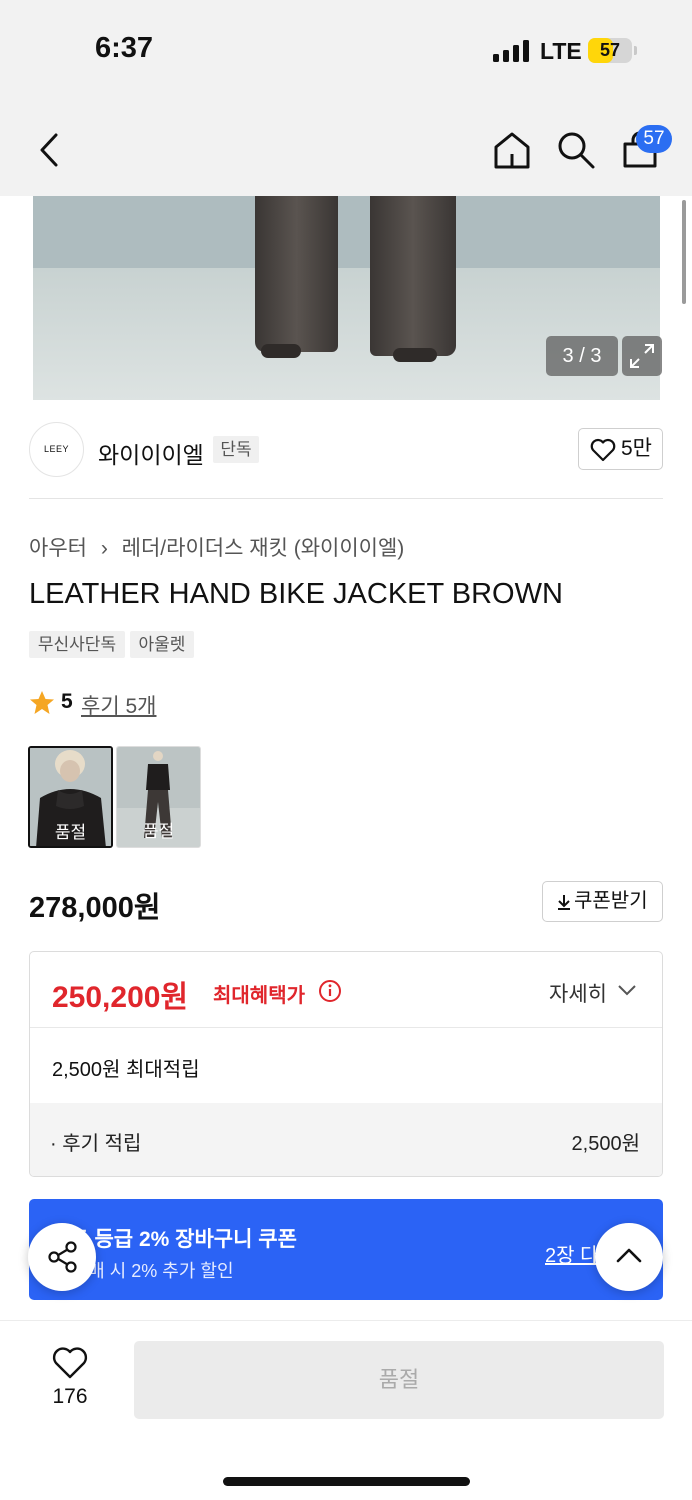  Describe the element at coordinates (564, 902) in the screenshot. I see `download-icon` at that location.